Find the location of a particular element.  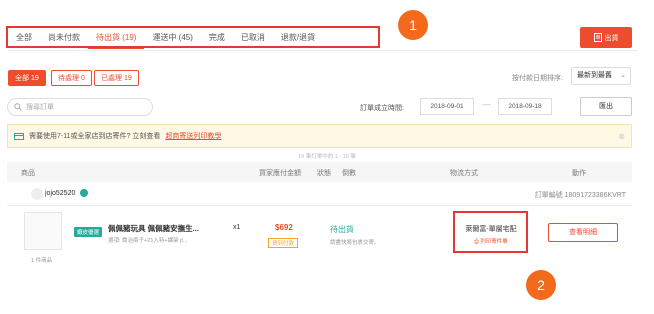

preferred-tag: 蝦皮優選 is located at coordinates (88, 232).